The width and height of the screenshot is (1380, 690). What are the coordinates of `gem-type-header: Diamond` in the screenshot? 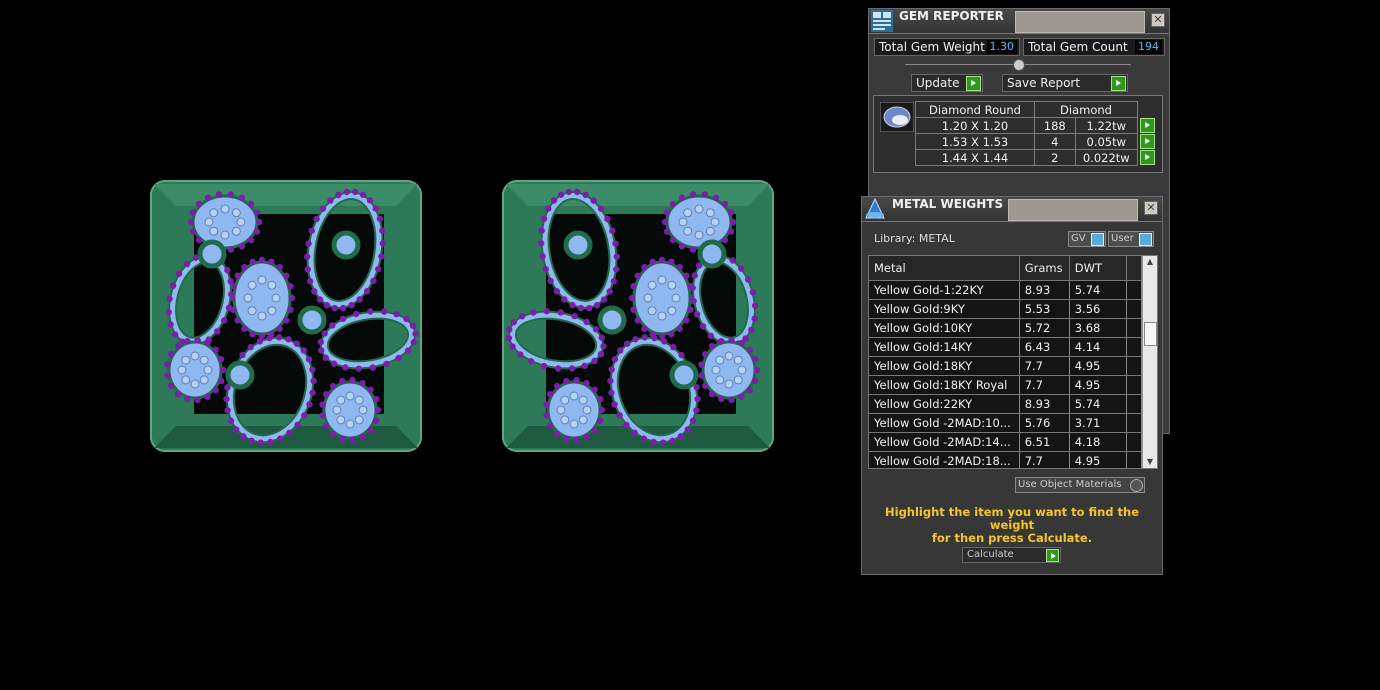 It's located at (1086, 109).